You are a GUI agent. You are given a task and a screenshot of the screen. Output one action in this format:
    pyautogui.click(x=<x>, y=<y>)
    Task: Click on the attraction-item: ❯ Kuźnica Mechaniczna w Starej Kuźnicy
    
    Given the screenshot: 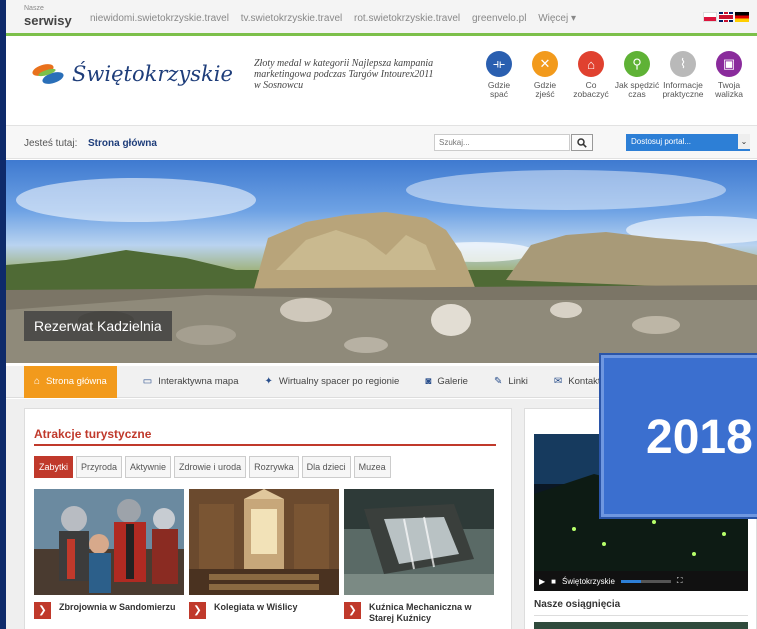 What is the action you would take?
    pyautogui.click(x=419, y=613)
    